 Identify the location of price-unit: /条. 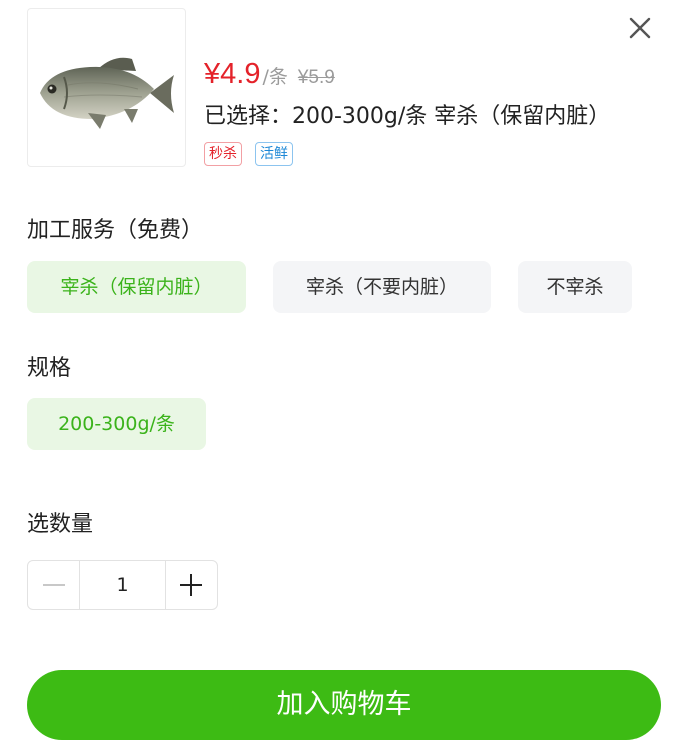
(275, 77).